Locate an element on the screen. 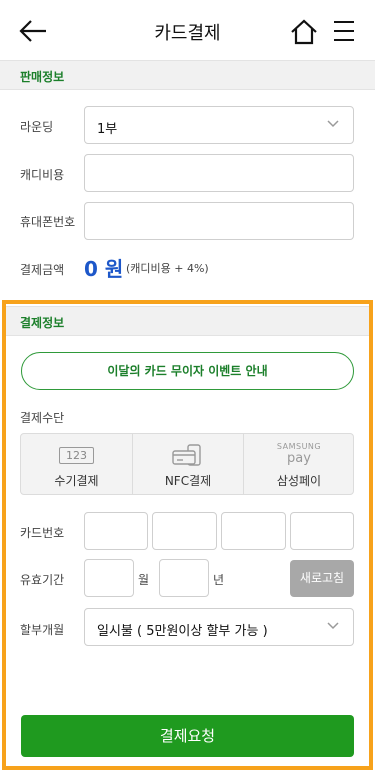 This screenshot has width=375, height=773. installment-select-value: 일시불 ( 5만원이상 할부 가능 ) is located at coordinates (182, 631).